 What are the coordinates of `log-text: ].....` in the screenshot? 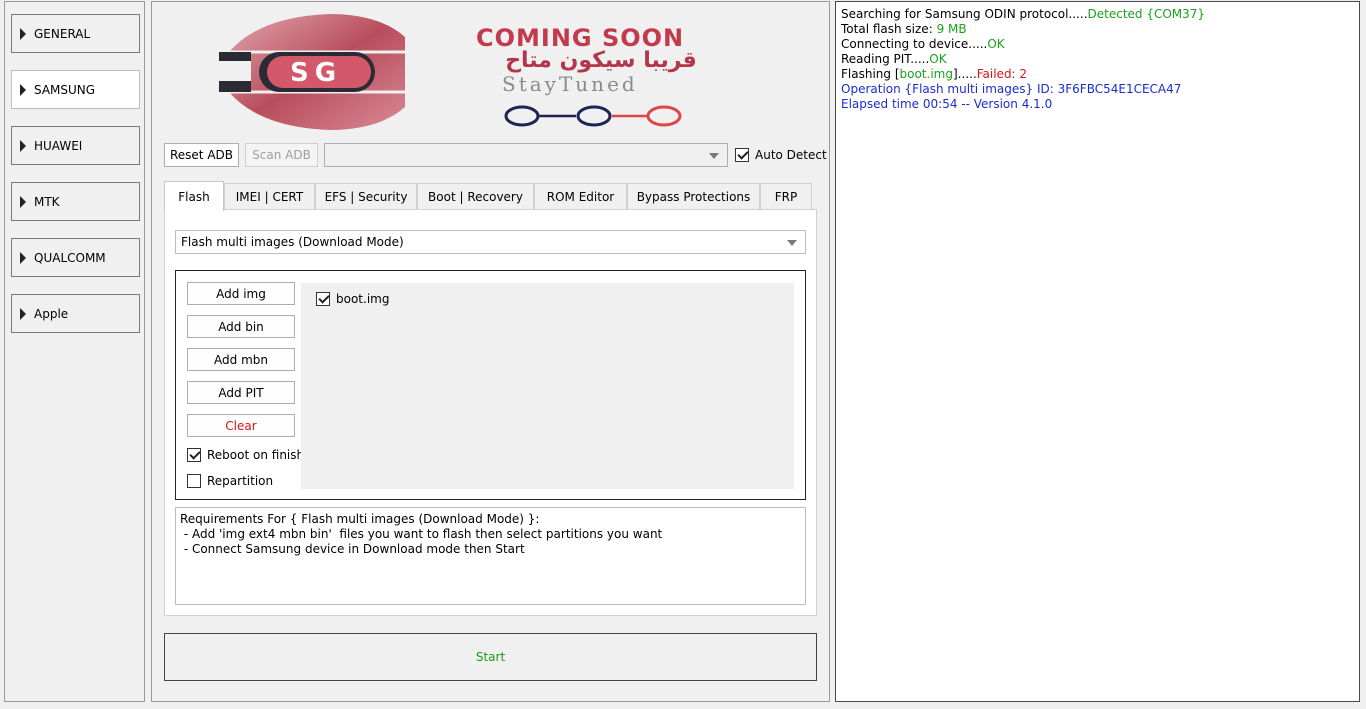 It's located at (964, 74).